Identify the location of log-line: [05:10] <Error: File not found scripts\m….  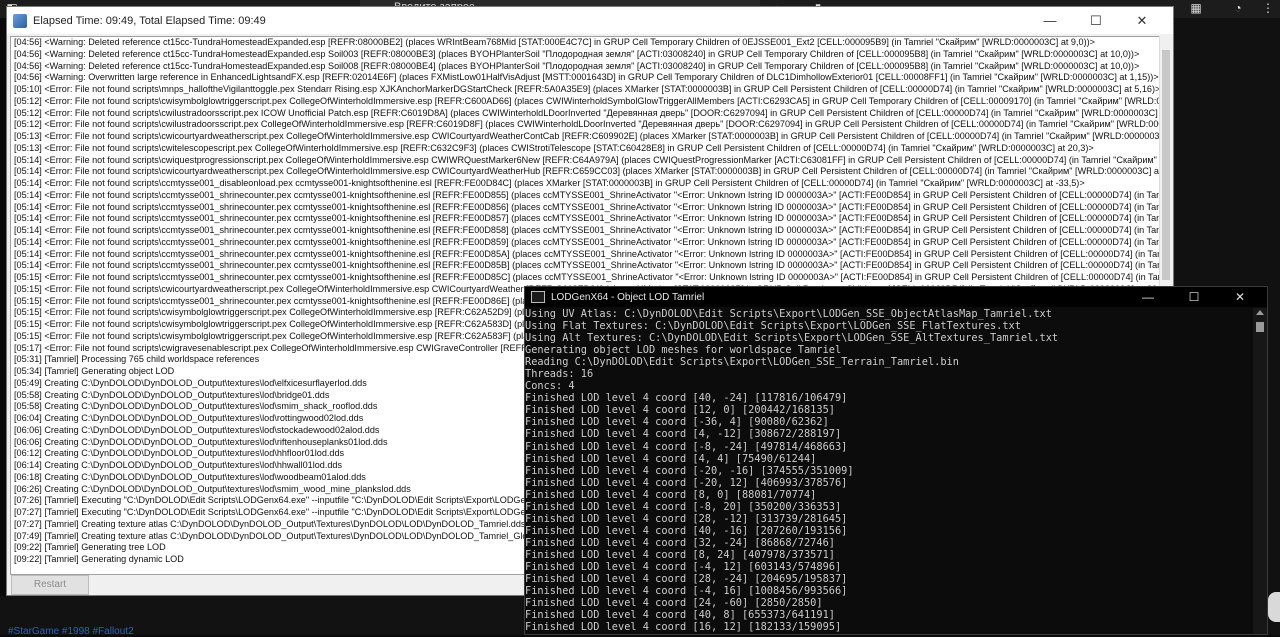
(587, 89).